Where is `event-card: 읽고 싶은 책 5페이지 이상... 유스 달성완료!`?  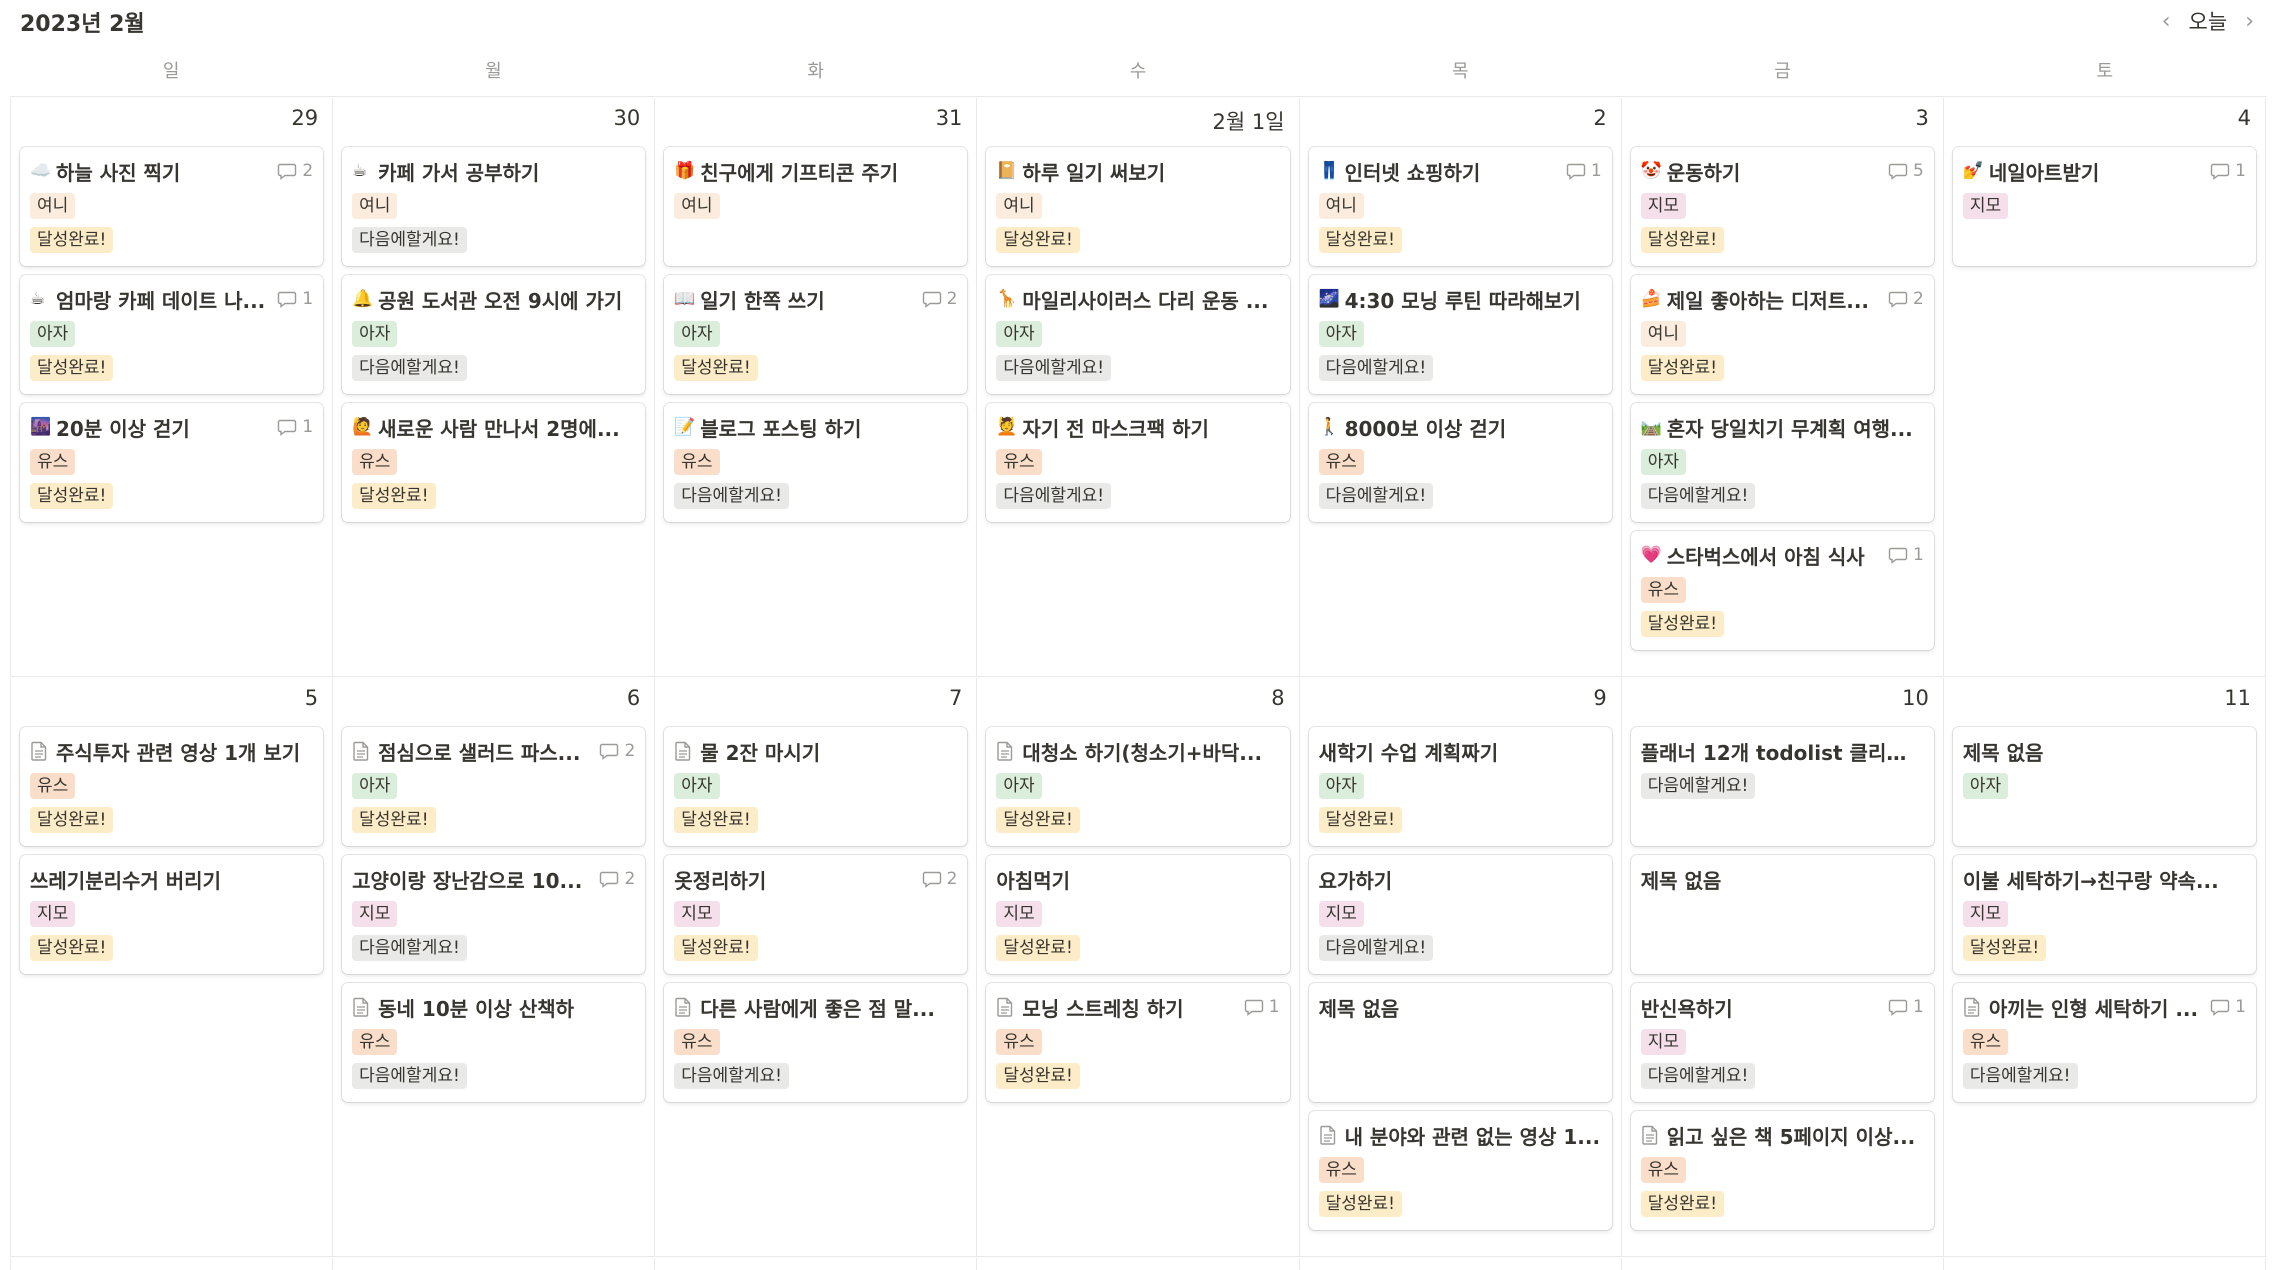
event-card: 읽고 싶은 책 5페이지 이상... 유스 달성완료! is located at coordinates (1782, 1170).